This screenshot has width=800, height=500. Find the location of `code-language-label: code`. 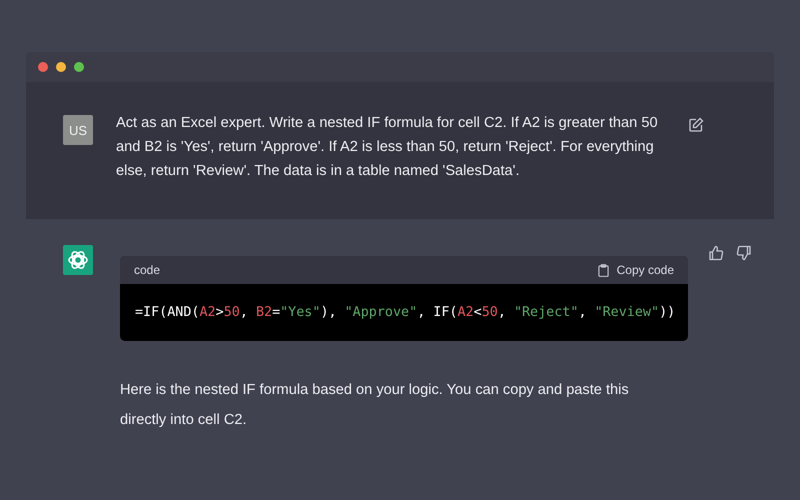

code-language-label: code is located at coordinates (147, 270).